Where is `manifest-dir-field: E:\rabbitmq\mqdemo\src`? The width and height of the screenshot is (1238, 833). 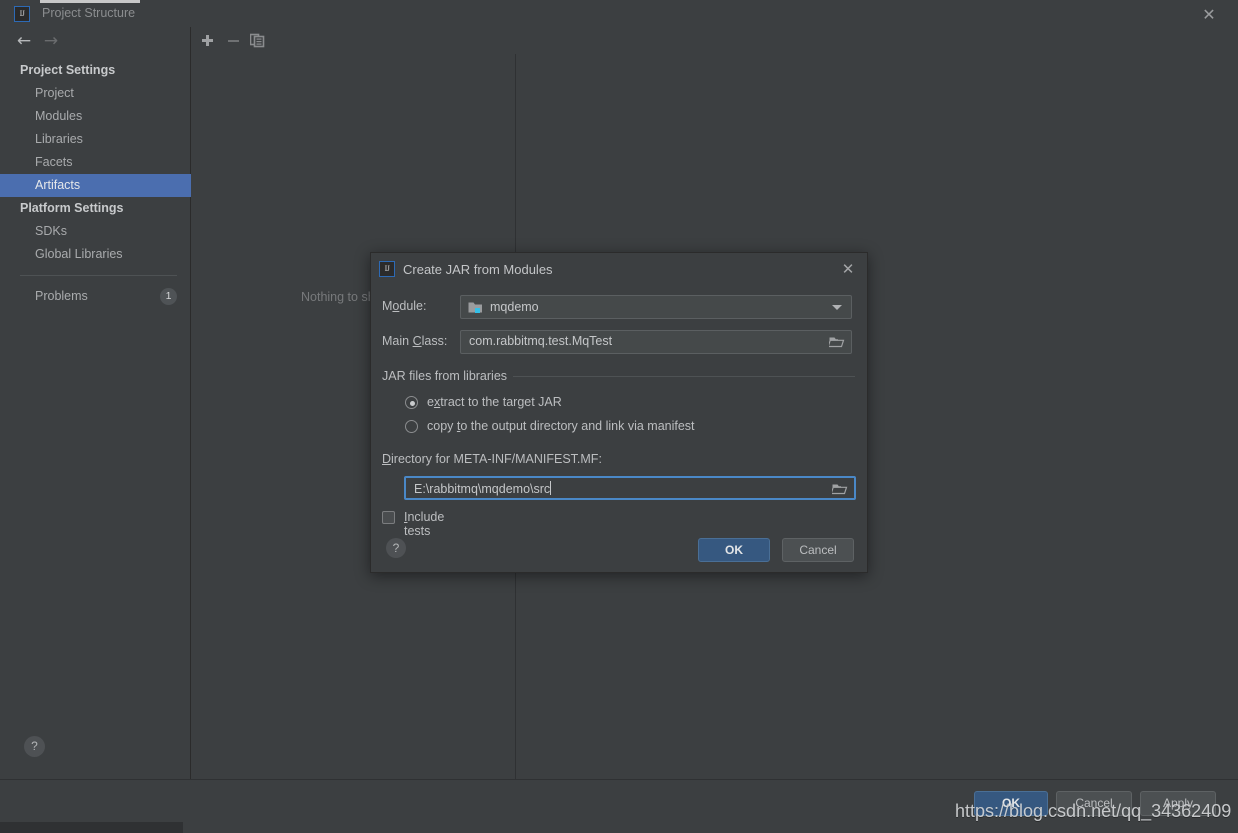
manifest-dir-field: E:\rabbitmq\mqdemo\src is located at coordinates (630, 488).